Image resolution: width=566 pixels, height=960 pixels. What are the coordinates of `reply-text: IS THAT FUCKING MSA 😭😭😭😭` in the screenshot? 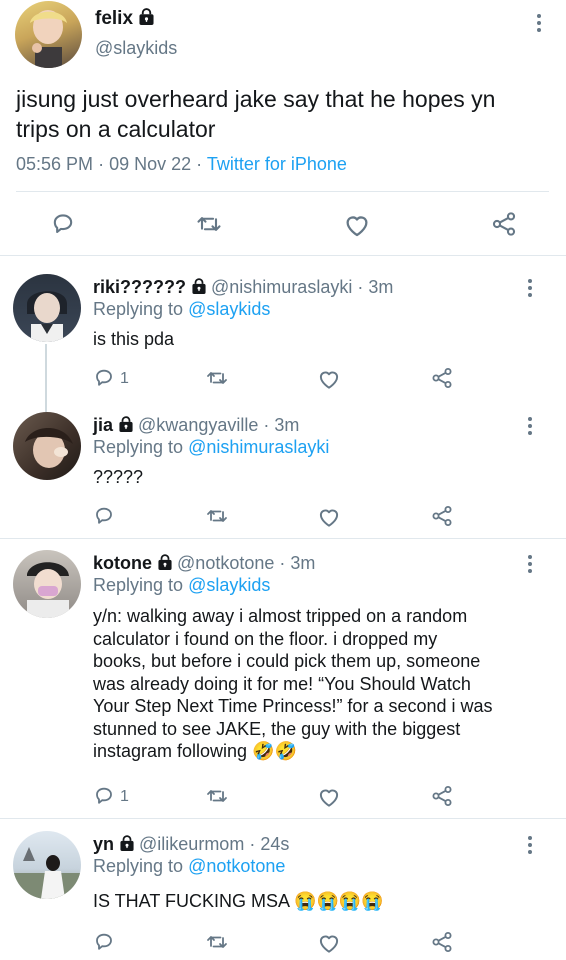 It's located at (238, 901).